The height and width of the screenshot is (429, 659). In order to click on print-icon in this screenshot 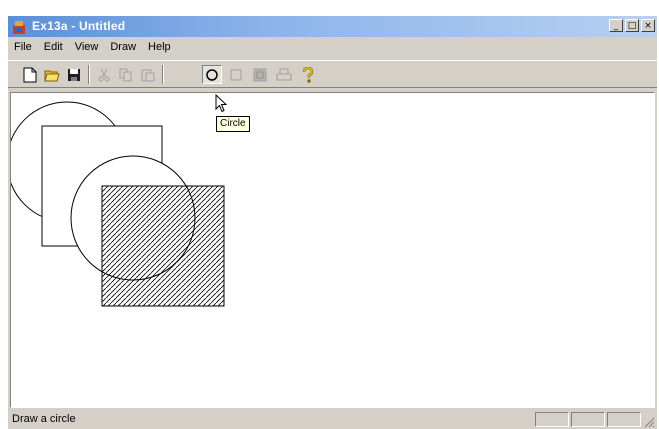, I will do `click(284, 74)`.